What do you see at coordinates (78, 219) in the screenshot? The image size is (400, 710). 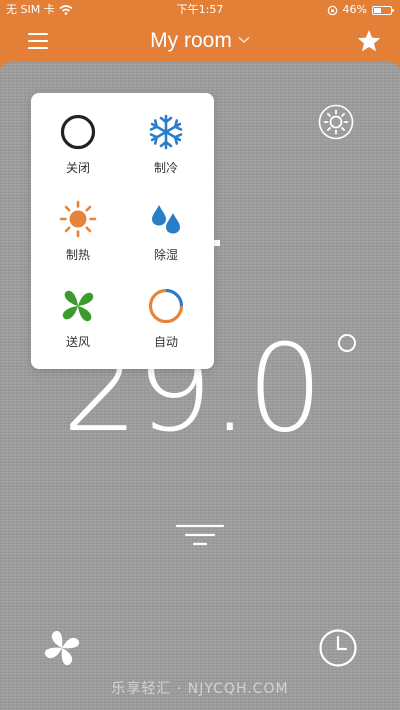 I see `sun-icon` at bounding box center [78, 219].